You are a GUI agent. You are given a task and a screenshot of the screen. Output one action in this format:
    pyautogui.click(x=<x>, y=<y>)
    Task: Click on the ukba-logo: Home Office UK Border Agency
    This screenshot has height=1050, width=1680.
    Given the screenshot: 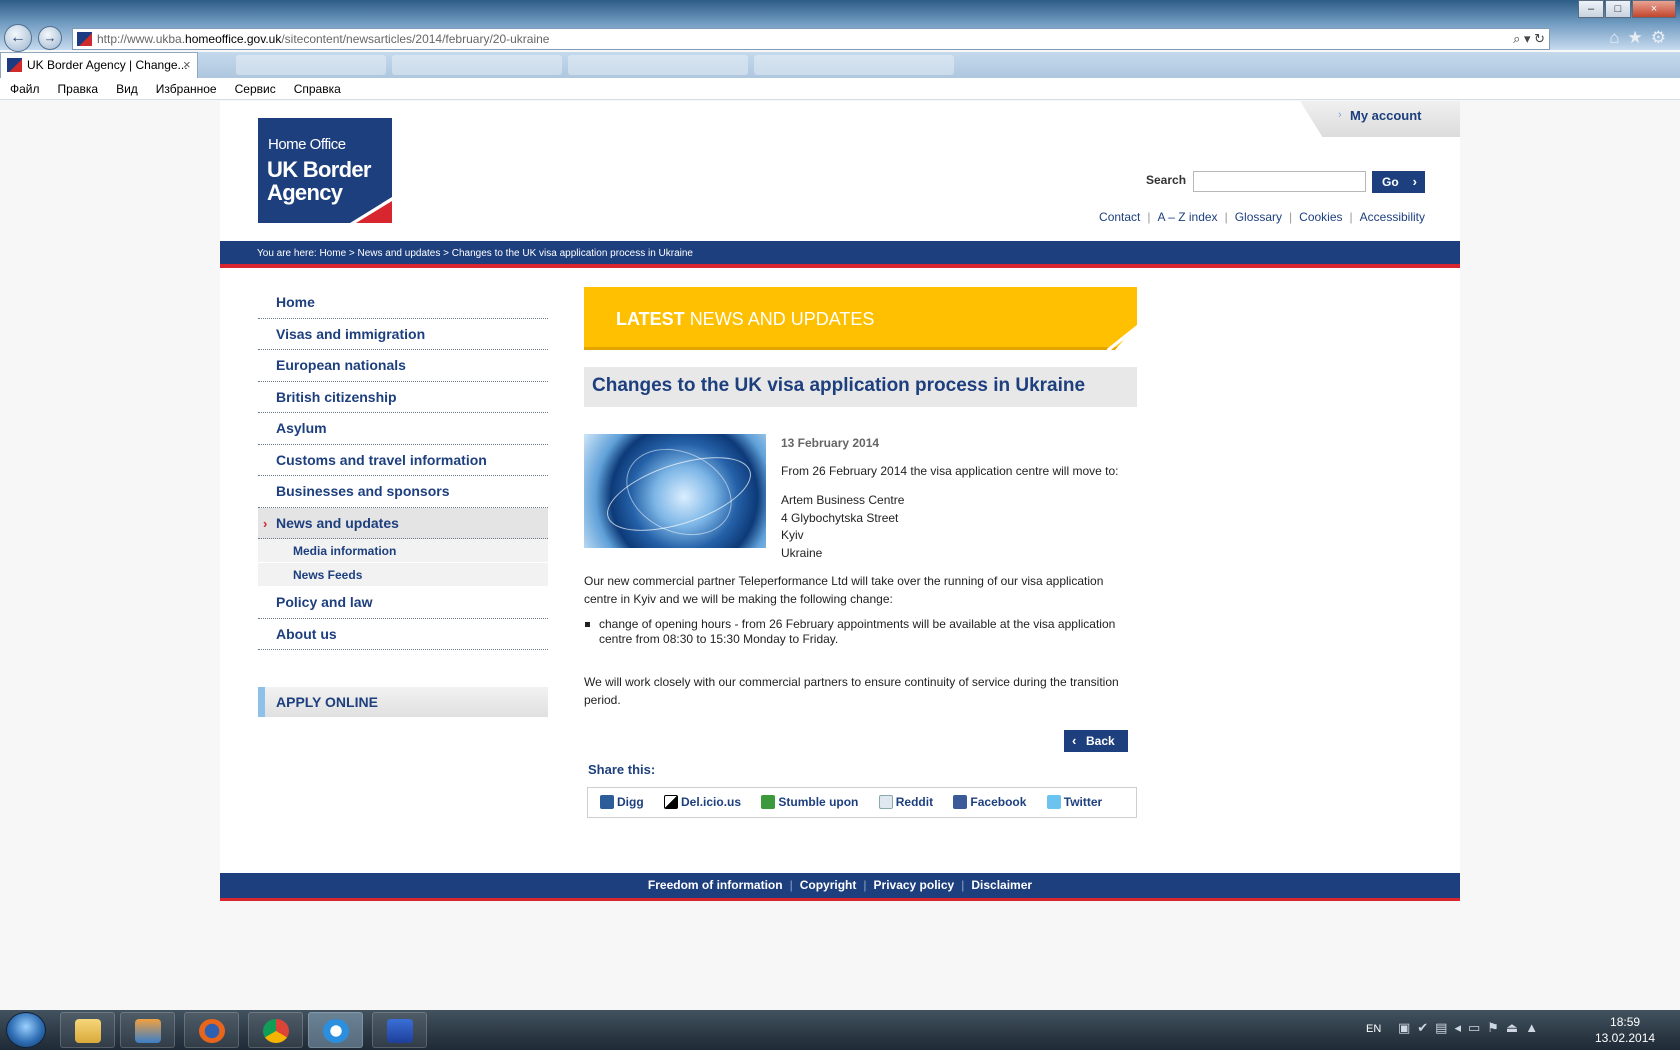 What is the action you would take?
    pyautogui.click(x=325, y=170)
    